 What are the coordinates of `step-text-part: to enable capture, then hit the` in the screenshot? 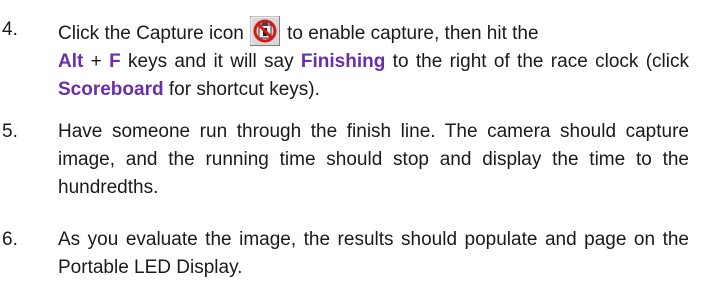 It's located at (413, 33).